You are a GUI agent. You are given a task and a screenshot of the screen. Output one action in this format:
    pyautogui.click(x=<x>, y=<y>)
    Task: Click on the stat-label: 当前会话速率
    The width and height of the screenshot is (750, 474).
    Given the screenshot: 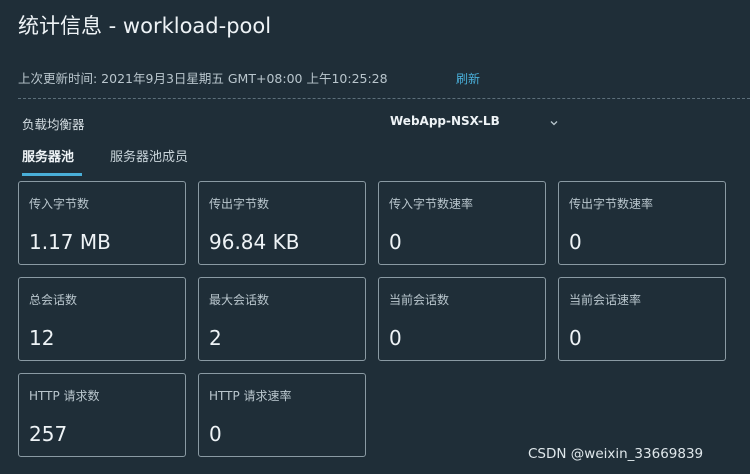 What is the action you would take?
    pyautogui.click(x=605, y=300)
    